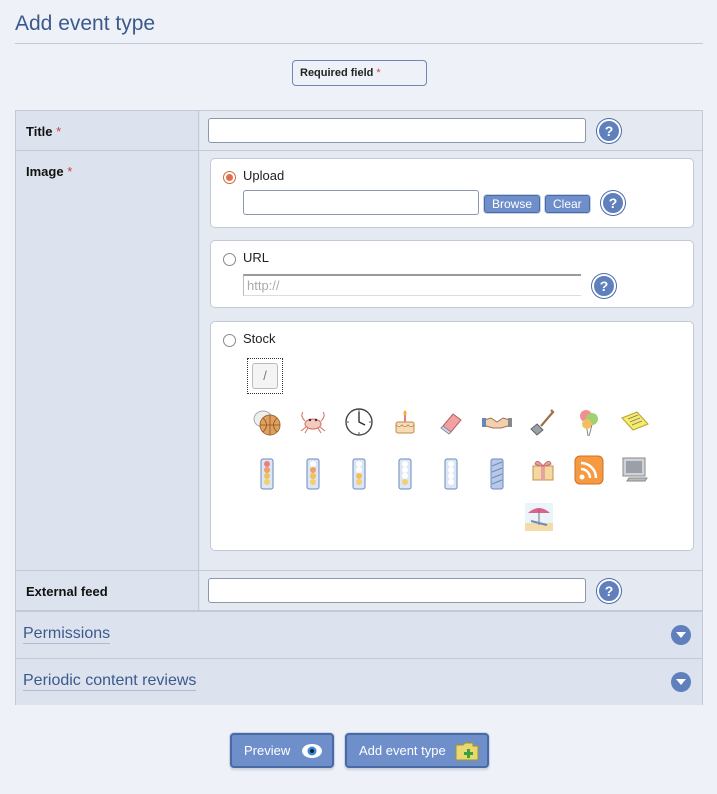 Image resolution: width=717 pixels, height=794 pixels. Describe the element at coordinates (402, 750) in the screenshot. I see `add-event-type-button-label: Add event type` at that location.